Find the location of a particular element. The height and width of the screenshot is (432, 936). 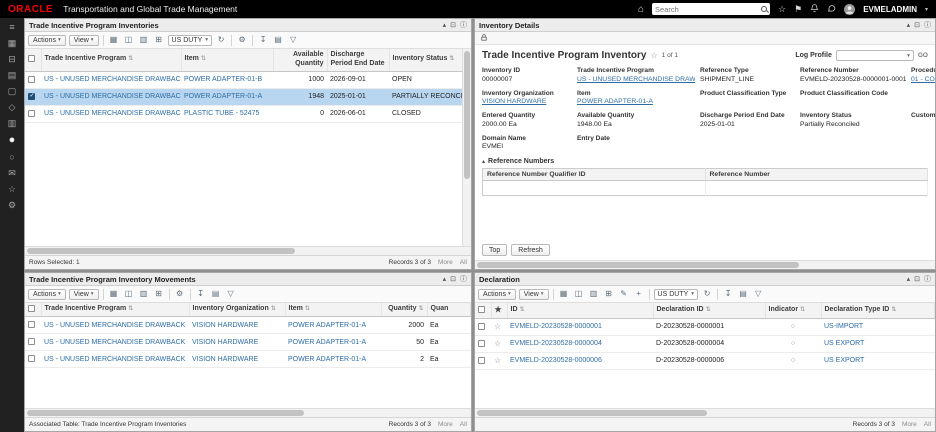

wrench-icon: ⚙ is located at coordinates (242, 40).